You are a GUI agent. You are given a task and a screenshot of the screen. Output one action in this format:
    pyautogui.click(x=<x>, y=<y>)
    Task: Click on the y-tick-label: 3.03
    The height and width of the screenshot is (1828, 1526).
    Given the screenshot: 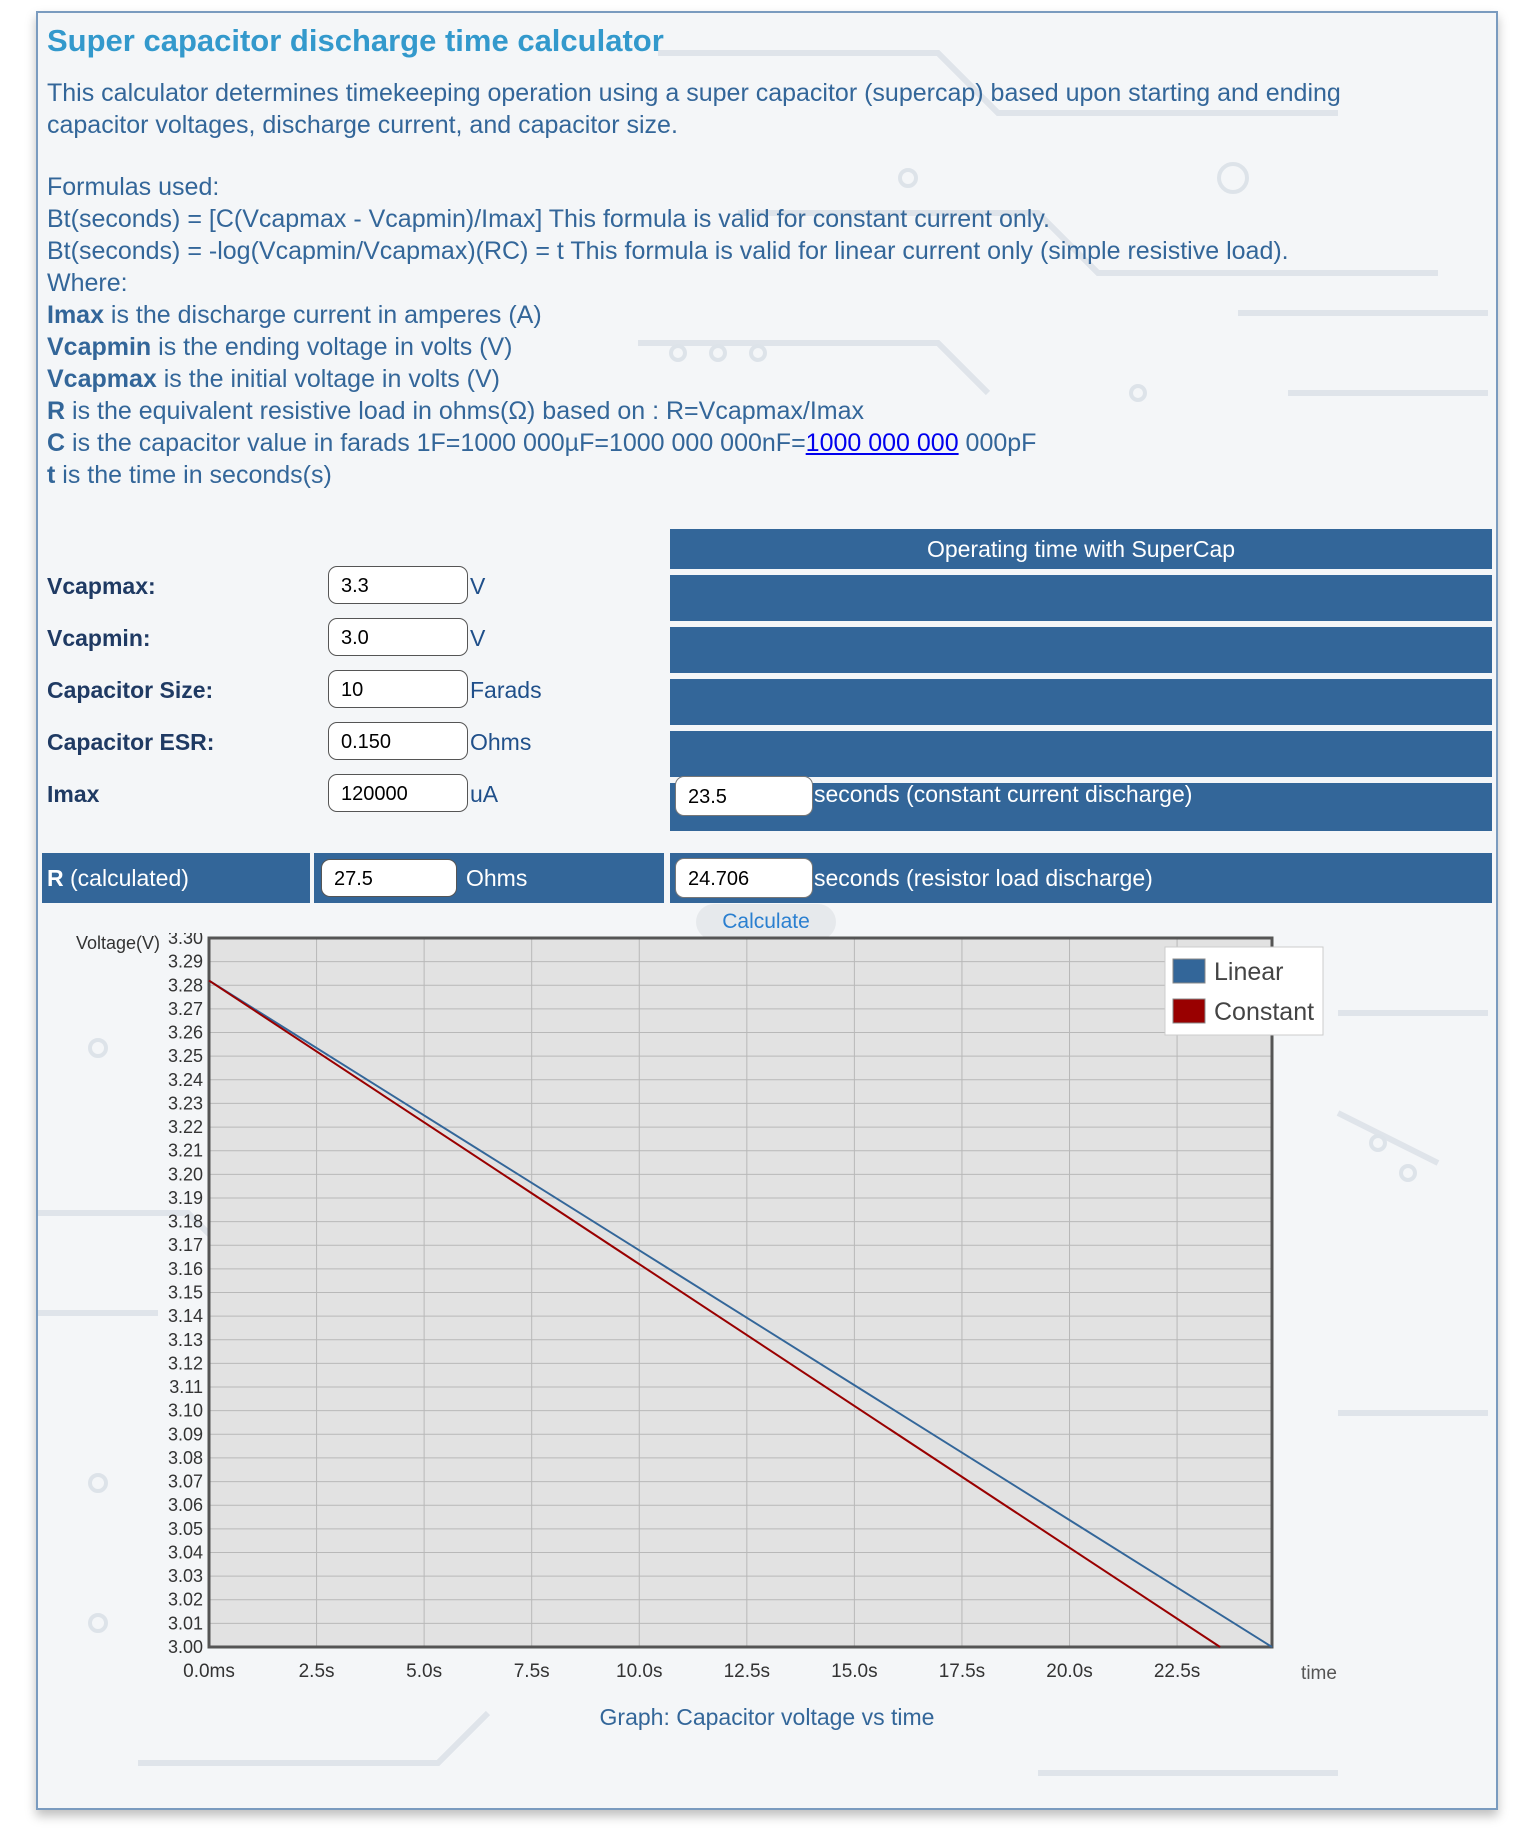 What is the action you would take?
    pyautogui.click(x=185, y=1576)
    